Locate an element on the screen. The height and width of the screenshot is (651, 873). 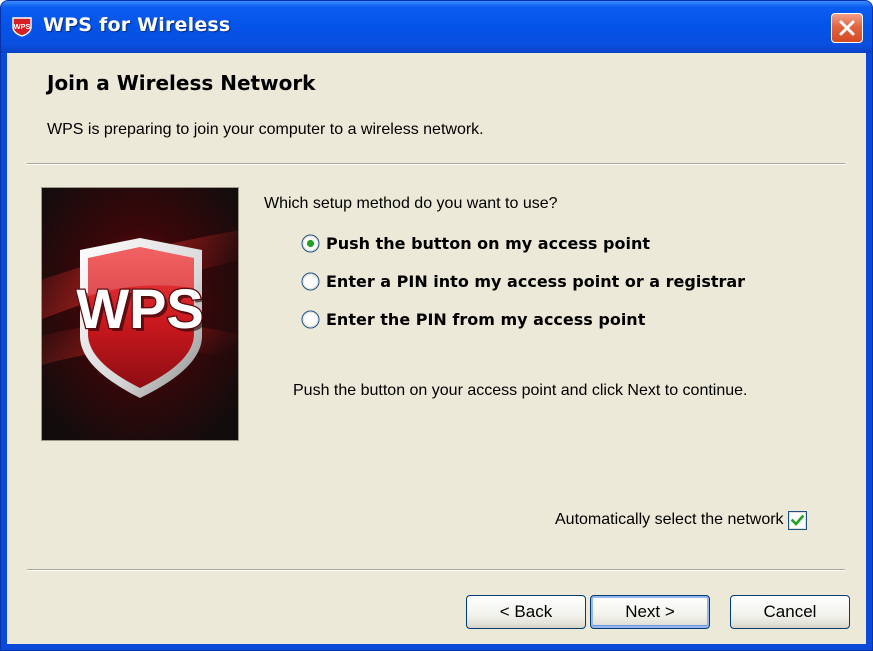
radio-push-button: Push the button on my access point is located at coordinates (475, 243).